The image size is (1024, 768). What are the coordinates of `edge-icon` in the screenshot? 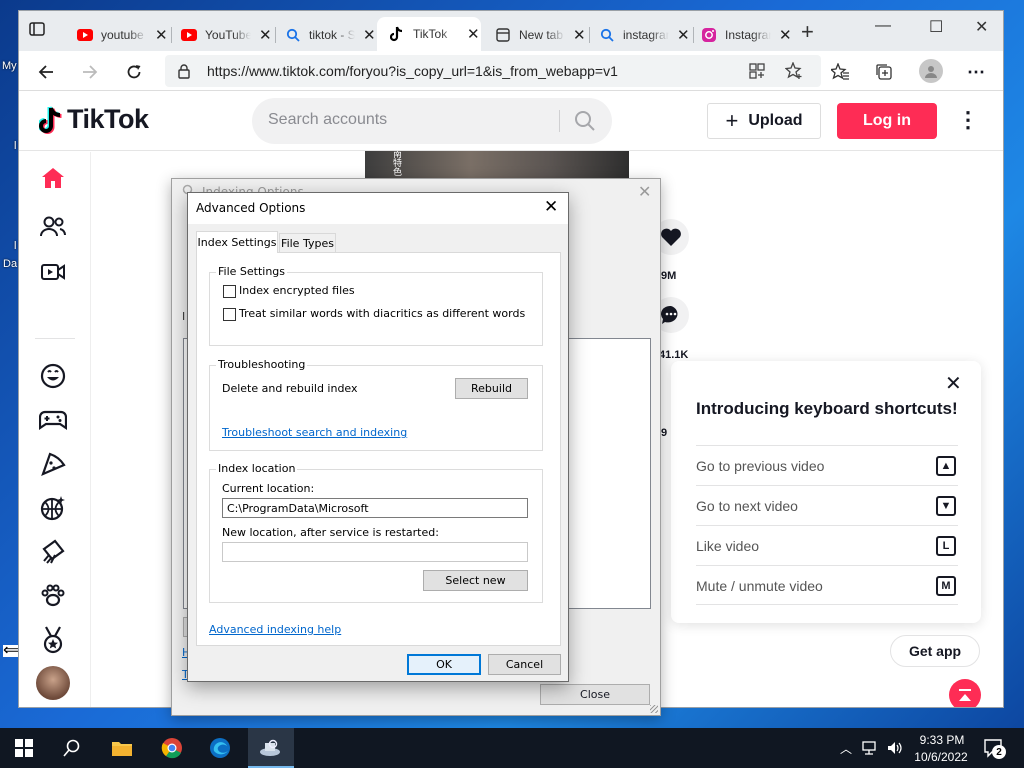 It's located at (220, 748).